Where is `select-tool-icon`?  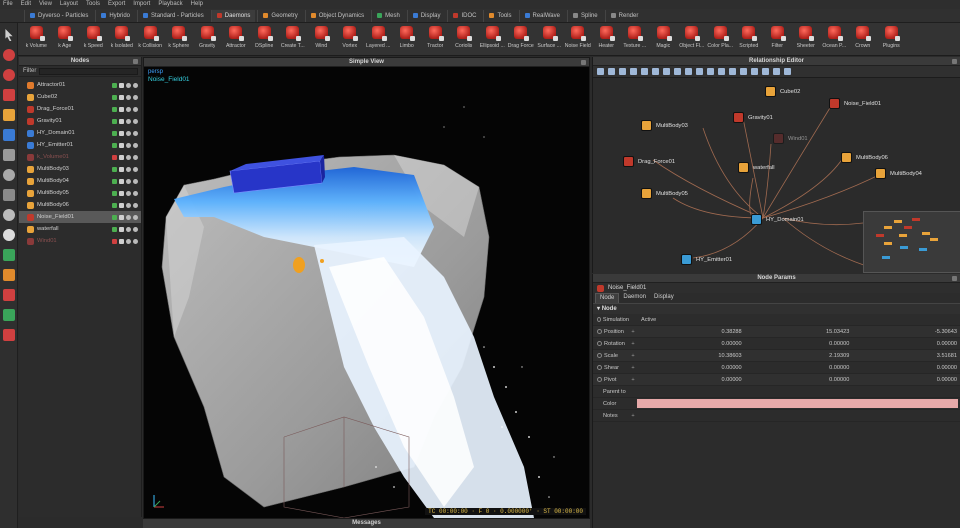
select-tool-icon is located at coordinates (9, 35).